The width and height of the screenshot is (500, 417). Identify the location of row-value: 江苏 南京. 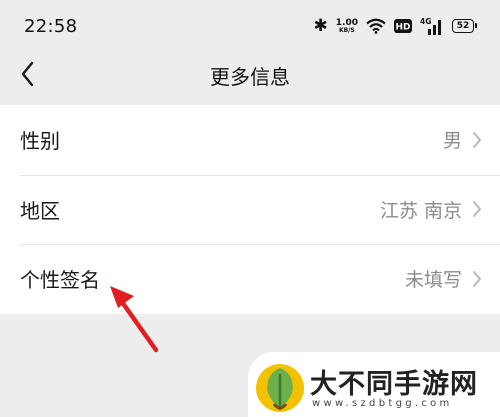
(420, 210).